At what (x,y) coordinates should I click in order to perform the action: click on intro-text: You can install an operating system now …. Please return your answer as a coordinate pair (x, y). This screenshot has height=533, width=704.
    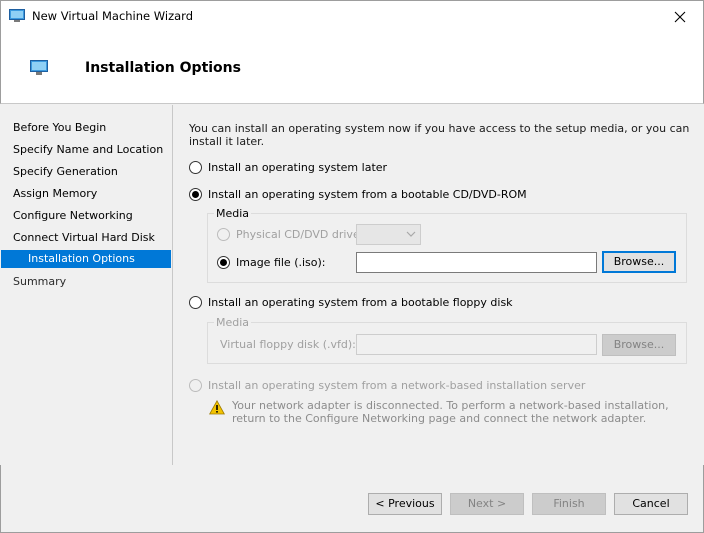
    Looking at the image, I should click on (439, 135).